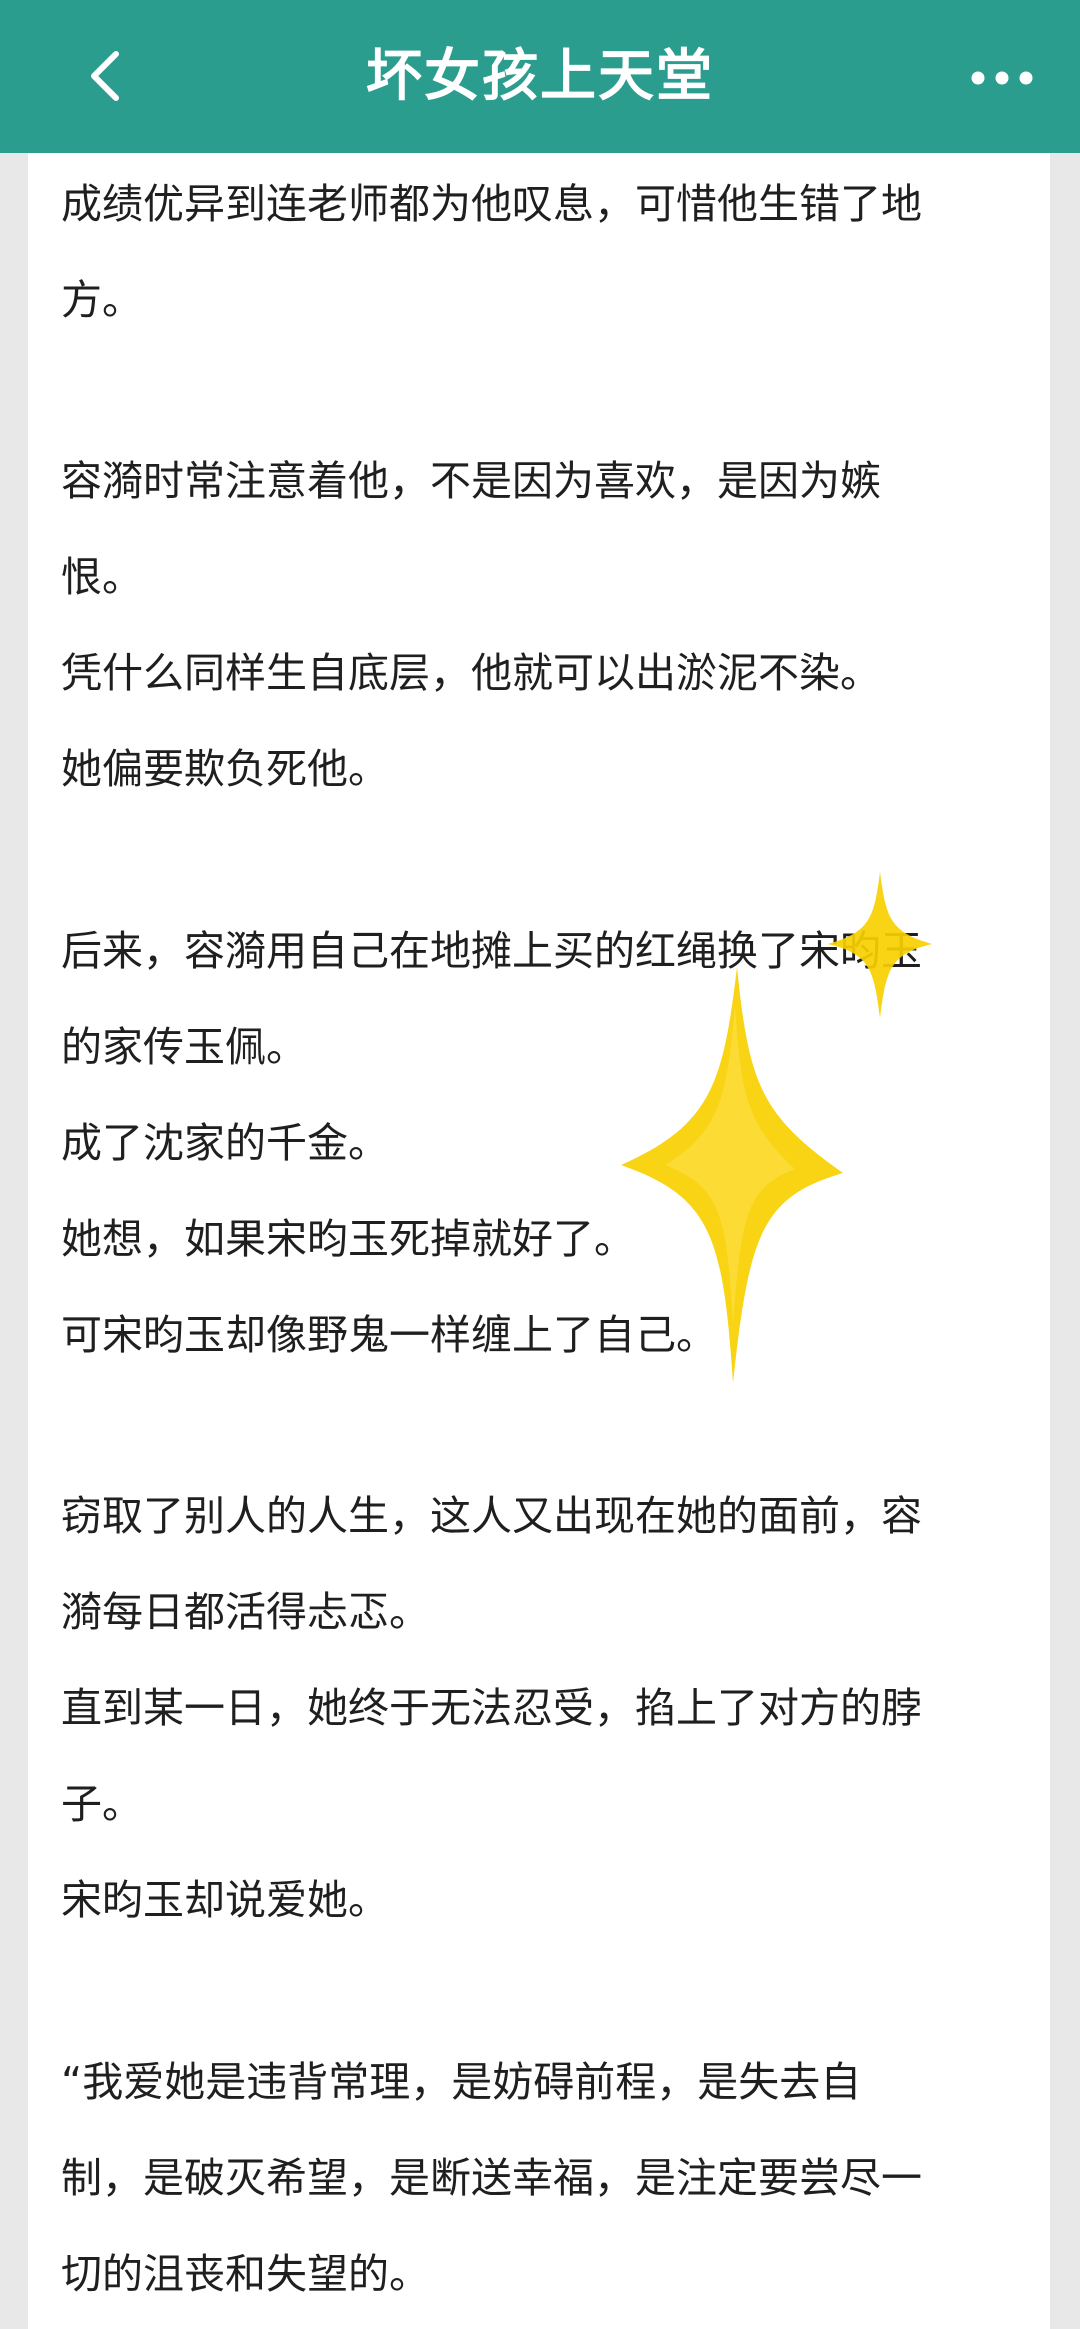  What do you see at coordinates (471, 673) in the screenshot?
I see `text-line: 凭什么同样生自底层，他就可以出淤泥不染。` at bounding box center [471, 673].